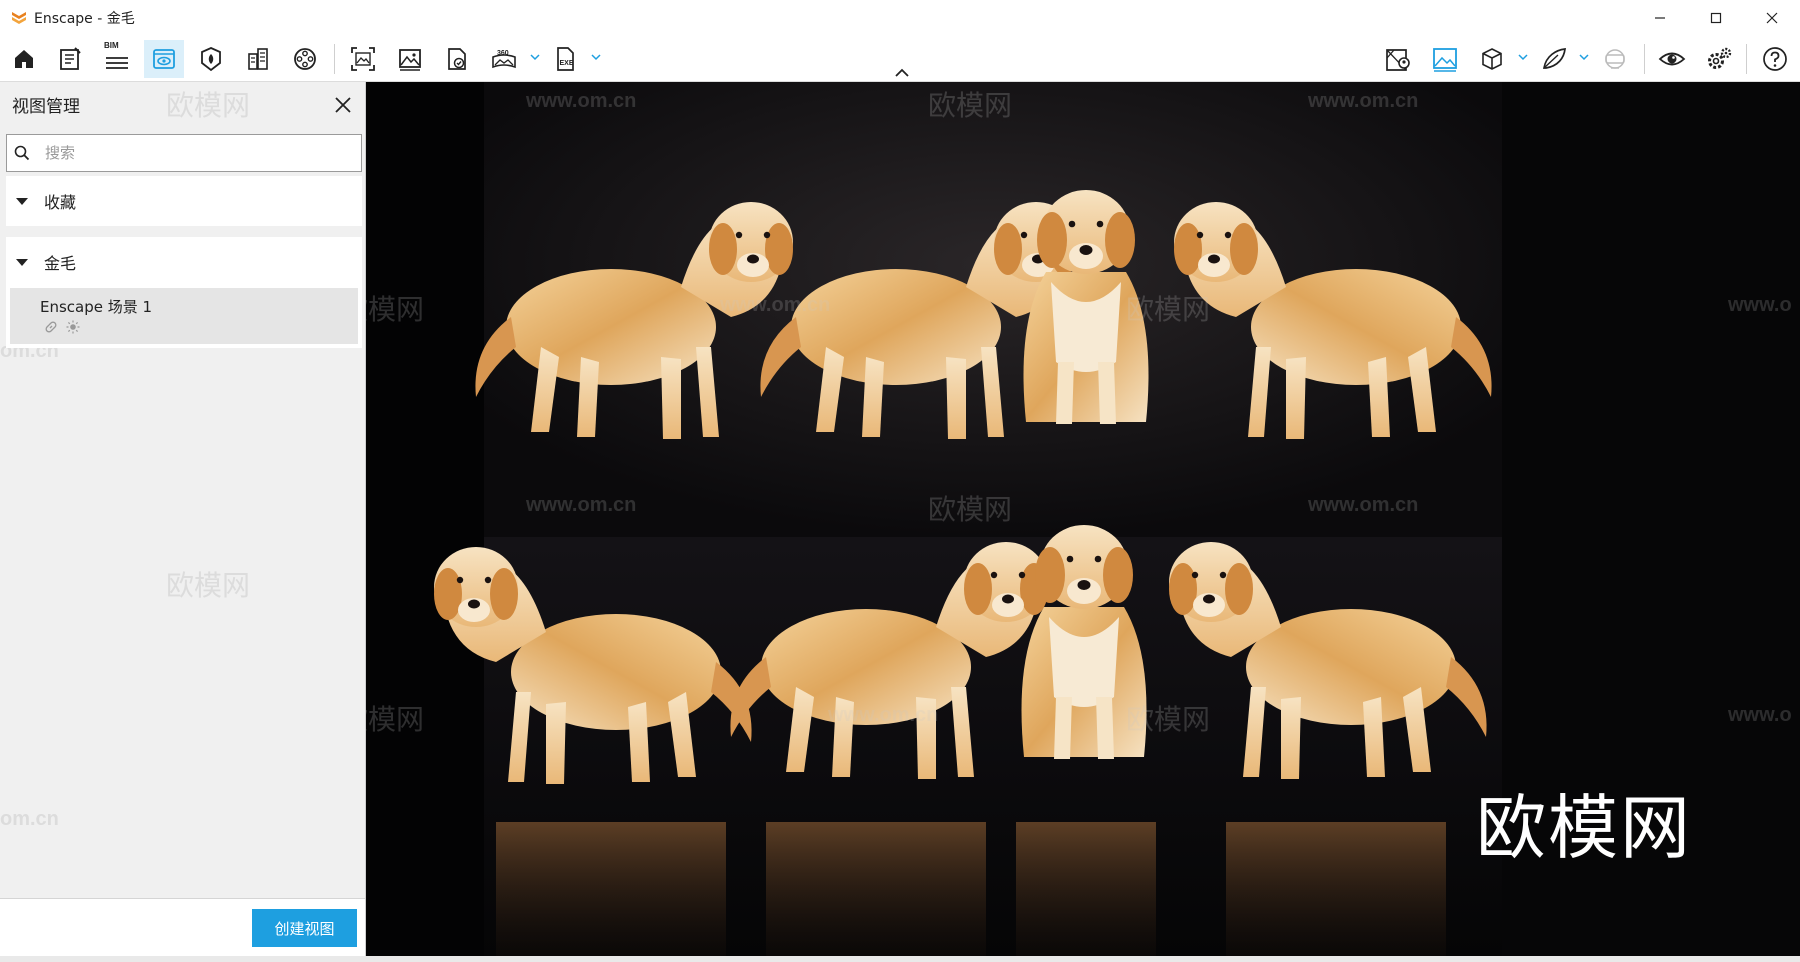  I want to click on export-exe-icon: EXE, so click(565, 59).